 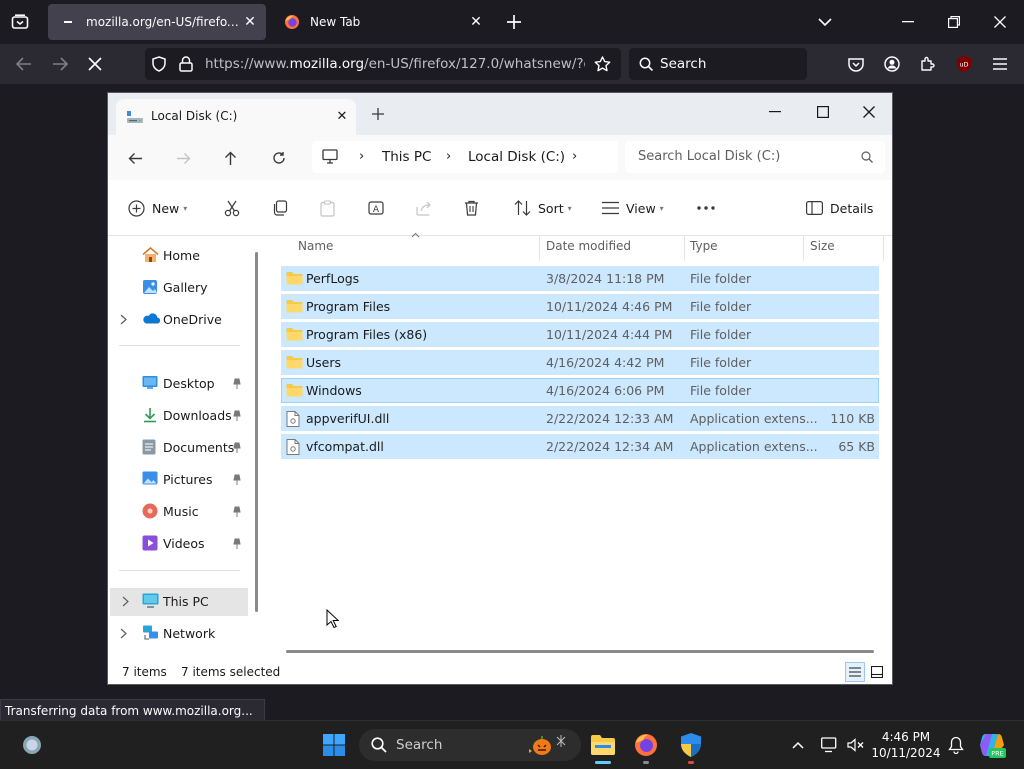 I want to click on start-windows-icon, so click(x=334, y=745).